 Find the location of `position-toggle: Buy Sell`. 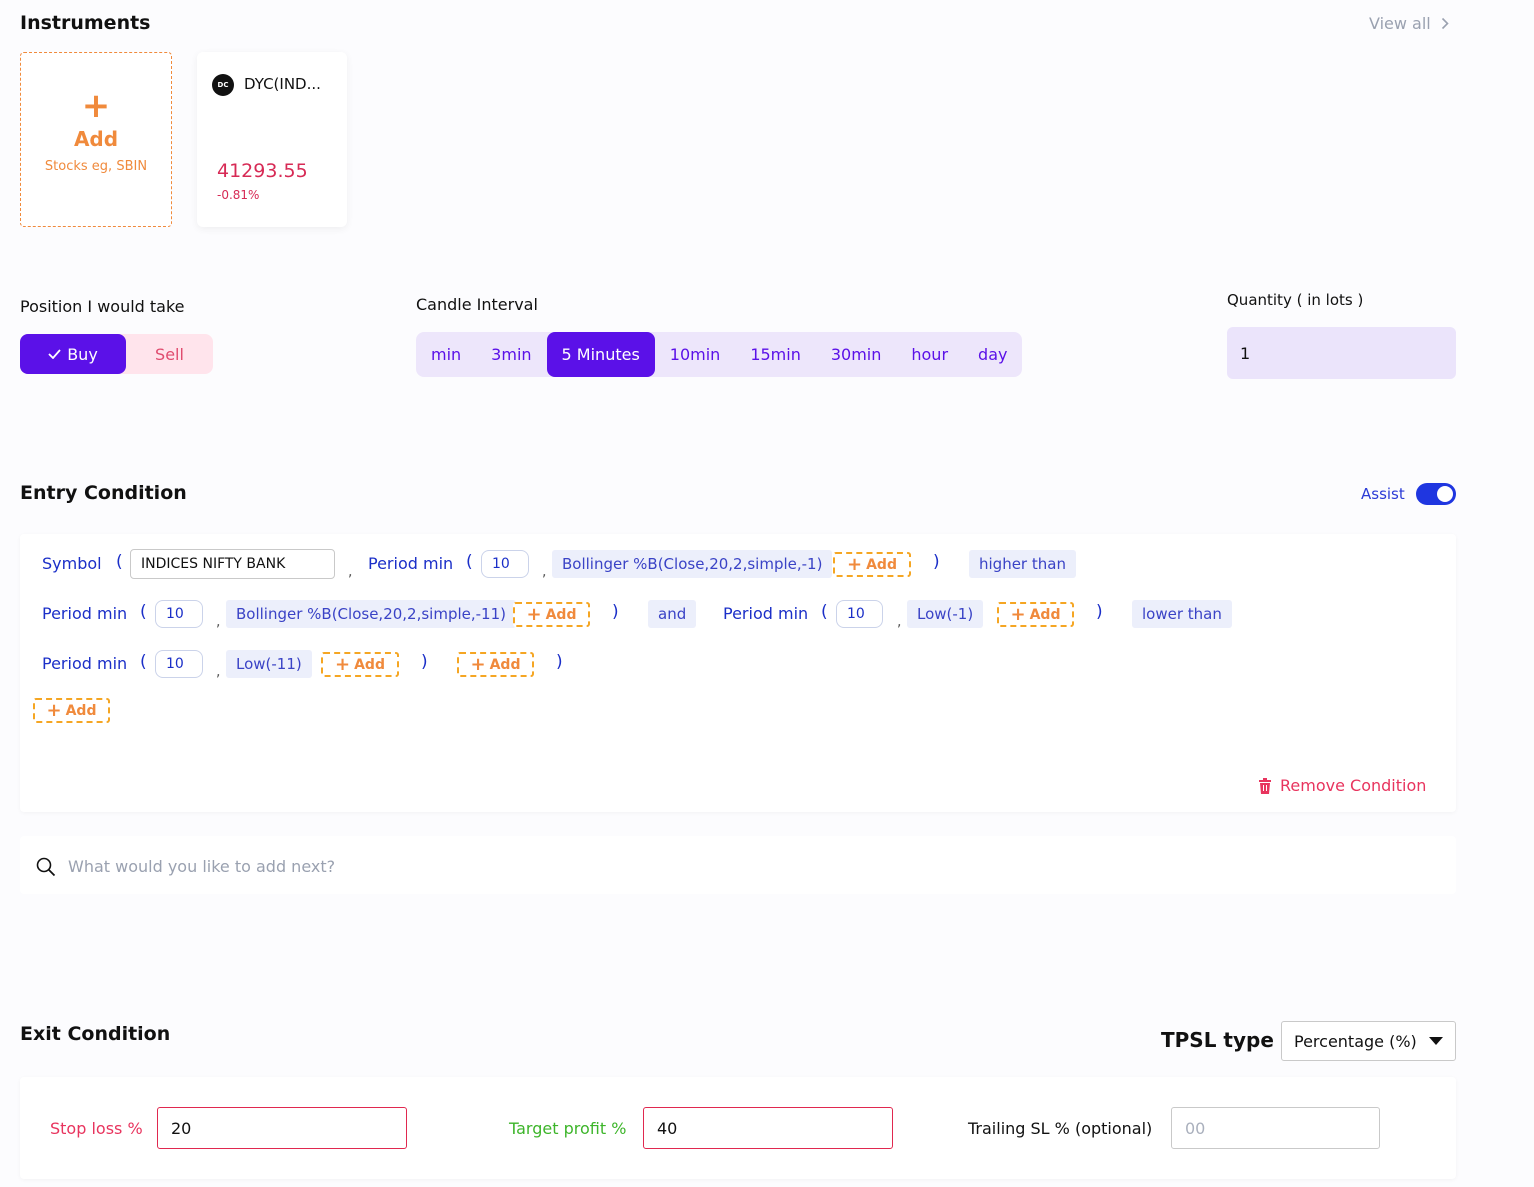

position-toggle: Buy Sell is located at coordinates (116, 354).